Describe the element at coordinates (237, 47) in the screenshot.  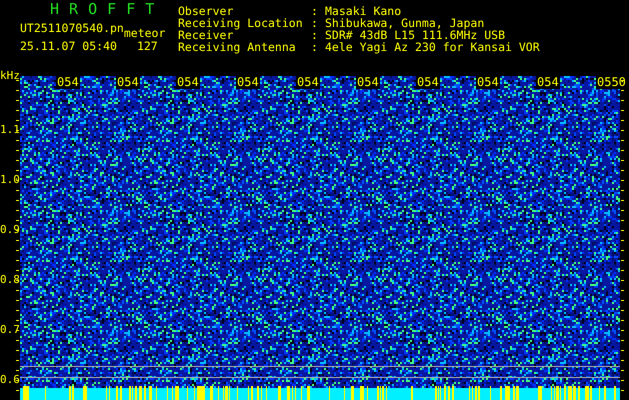
I see `info-label: Receiving Antenna` at that location.